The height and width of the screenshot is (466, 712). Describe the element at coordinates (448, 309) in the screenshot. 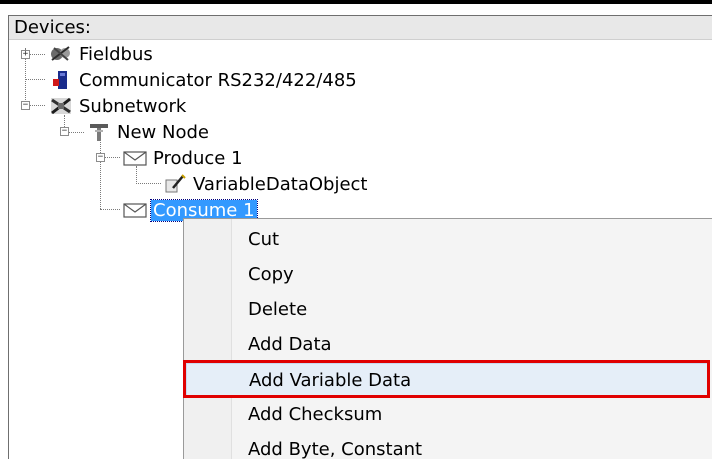

I see `menu-item-delete: Delete` at that location.